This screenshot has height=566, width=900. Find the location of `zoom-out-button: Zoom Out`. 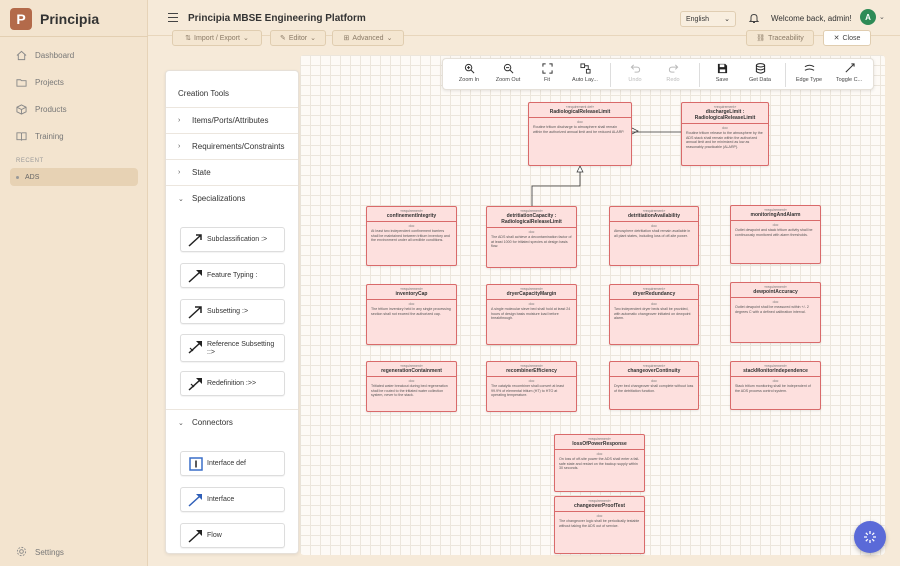

zoom-out-button: Zoom Out is located at coordinates (508, 76).